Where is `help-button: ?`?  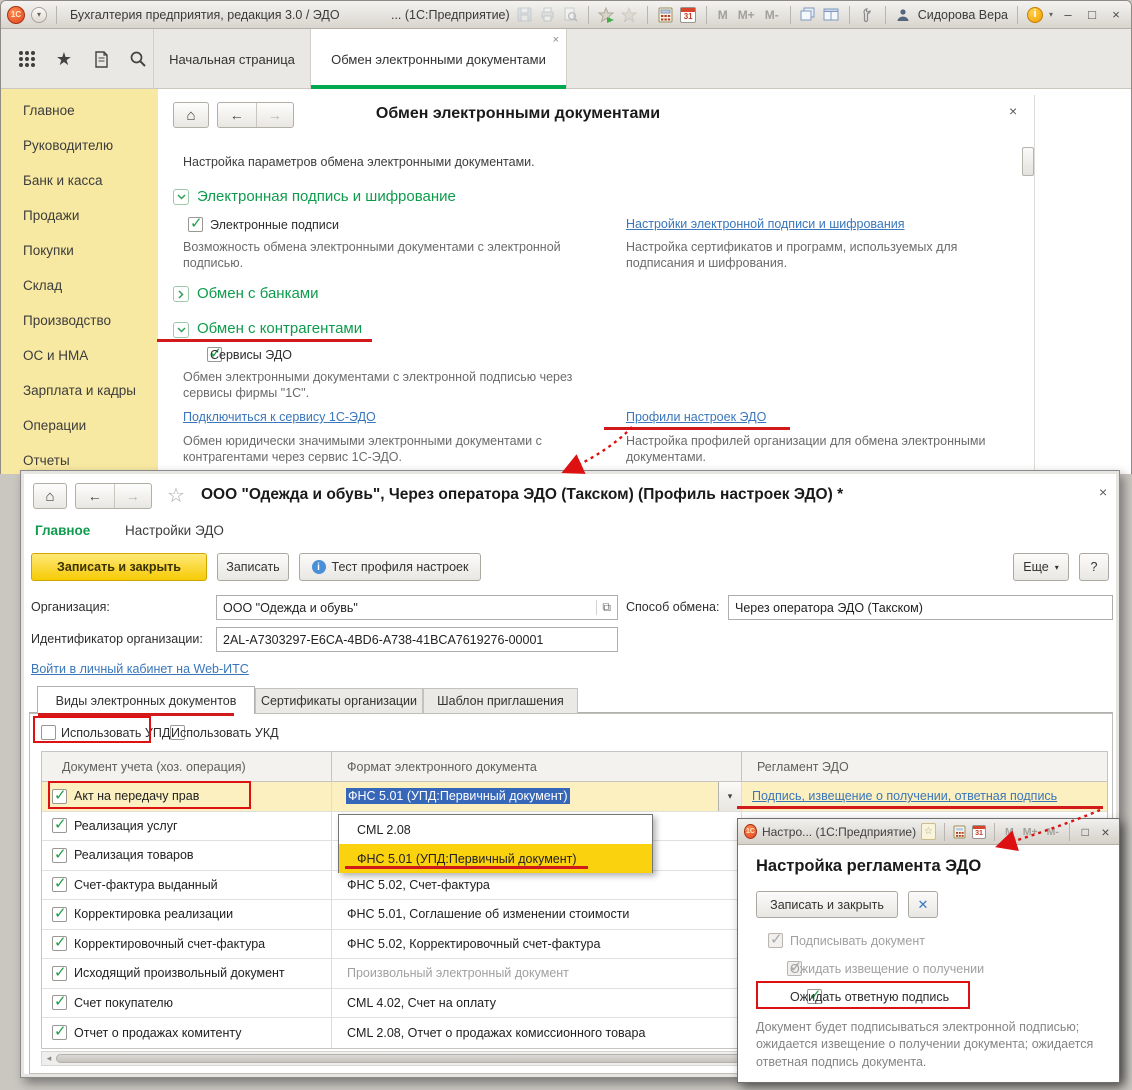
help-button: ? is located at coordinates (1094, 567).